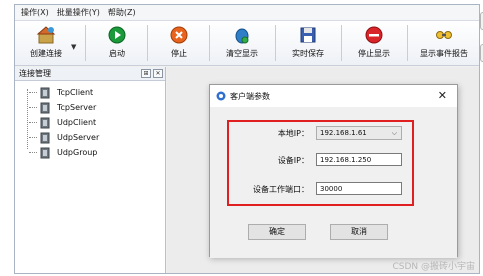 This screenshot has height=276, width=483. Describe the element at coordinates (281, 189) in the screenshot. I see `device-port-label: 设备工作端口：` at that location.